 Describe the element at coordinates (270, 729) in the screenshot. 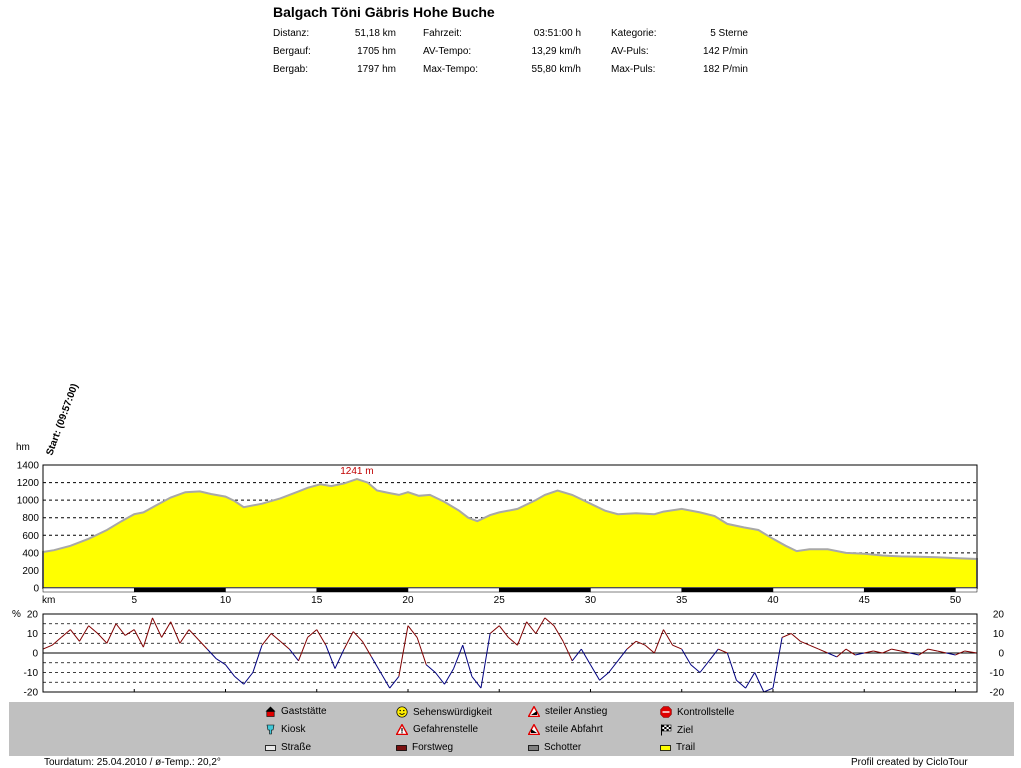

I see `kiosk-icon` at that location.